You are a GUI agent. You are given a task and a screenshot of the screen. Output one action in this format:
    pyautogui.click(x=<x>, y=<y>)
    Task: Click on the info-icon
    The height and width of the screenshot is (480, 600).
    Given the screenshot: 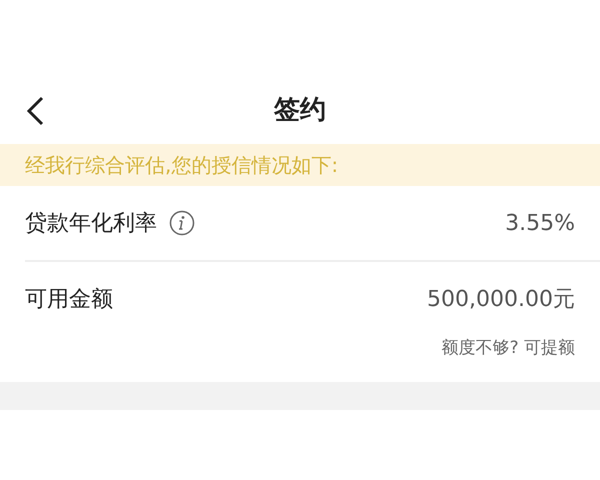 What is the action you would take?
    pyautogui.click(x=182, y=223)
    